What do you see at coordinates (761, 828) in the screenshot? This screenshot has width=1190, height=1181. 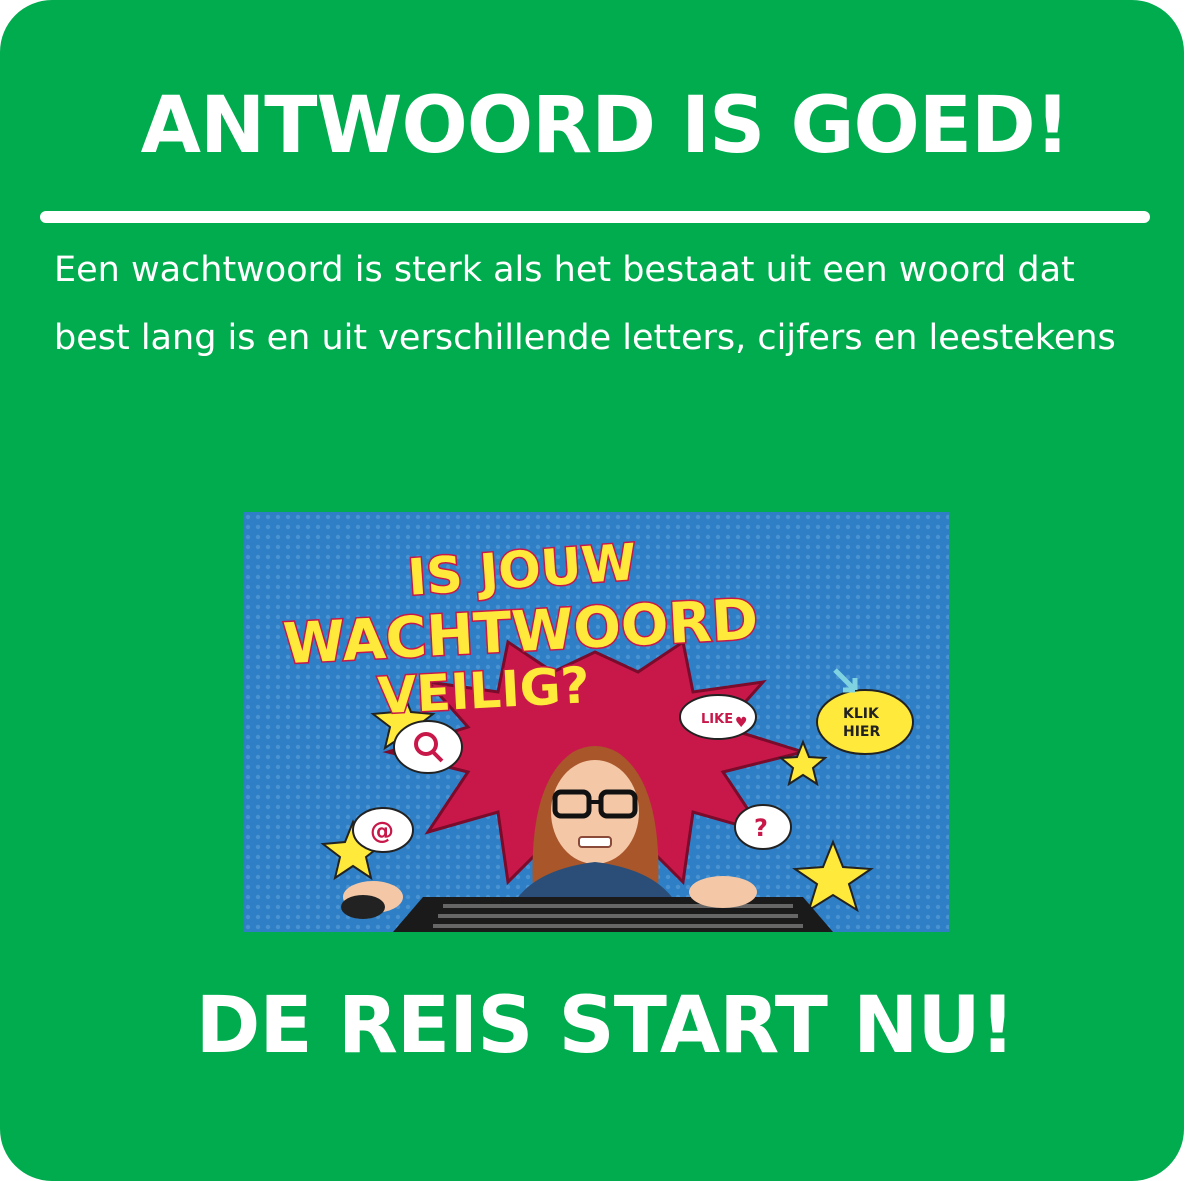 I see `question-icon: ?` at bounding box center [761, 828].